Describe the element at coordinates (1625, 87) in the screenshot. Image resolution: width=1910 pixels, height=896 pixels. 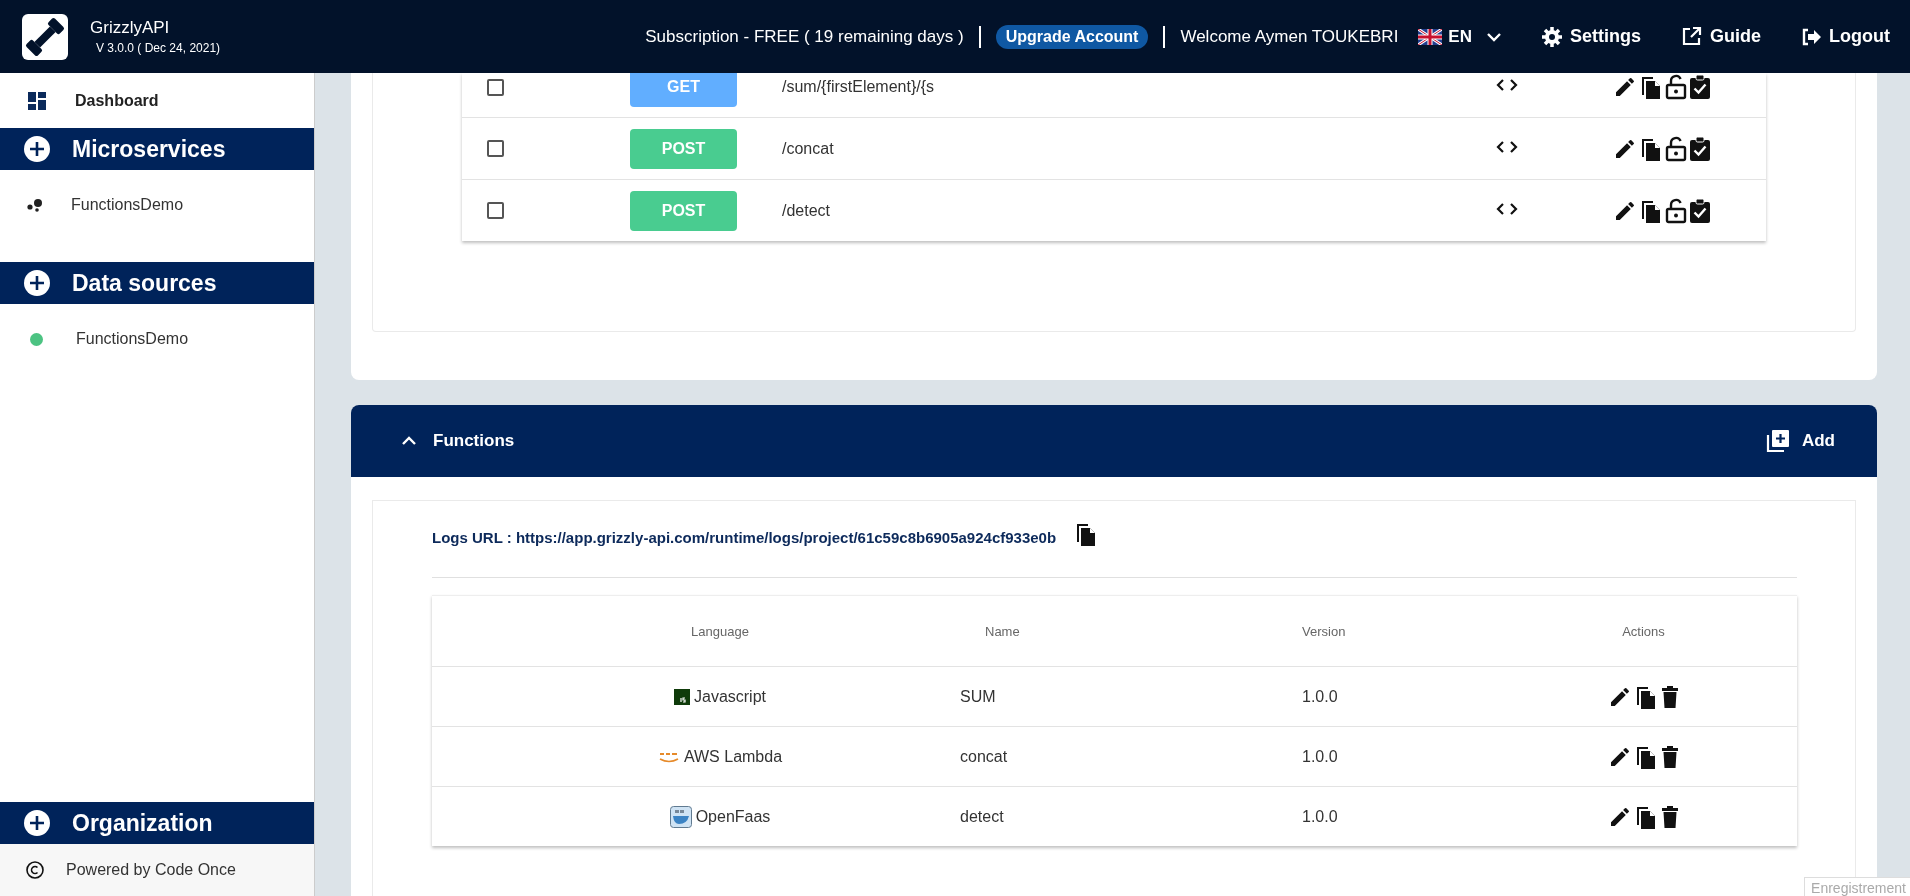
I see `pencil-icon` at that location.